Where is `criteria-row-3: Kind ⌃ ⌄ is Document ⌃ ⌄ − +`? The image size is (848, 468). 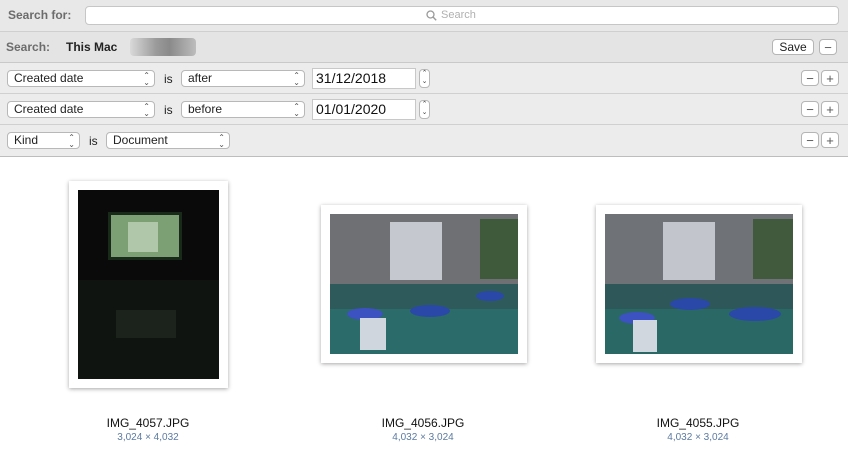 criteria-row-3: Kind ⌃ ⌄ is Document ⌃ ⌄ − + is located at coordinates (424, 141).